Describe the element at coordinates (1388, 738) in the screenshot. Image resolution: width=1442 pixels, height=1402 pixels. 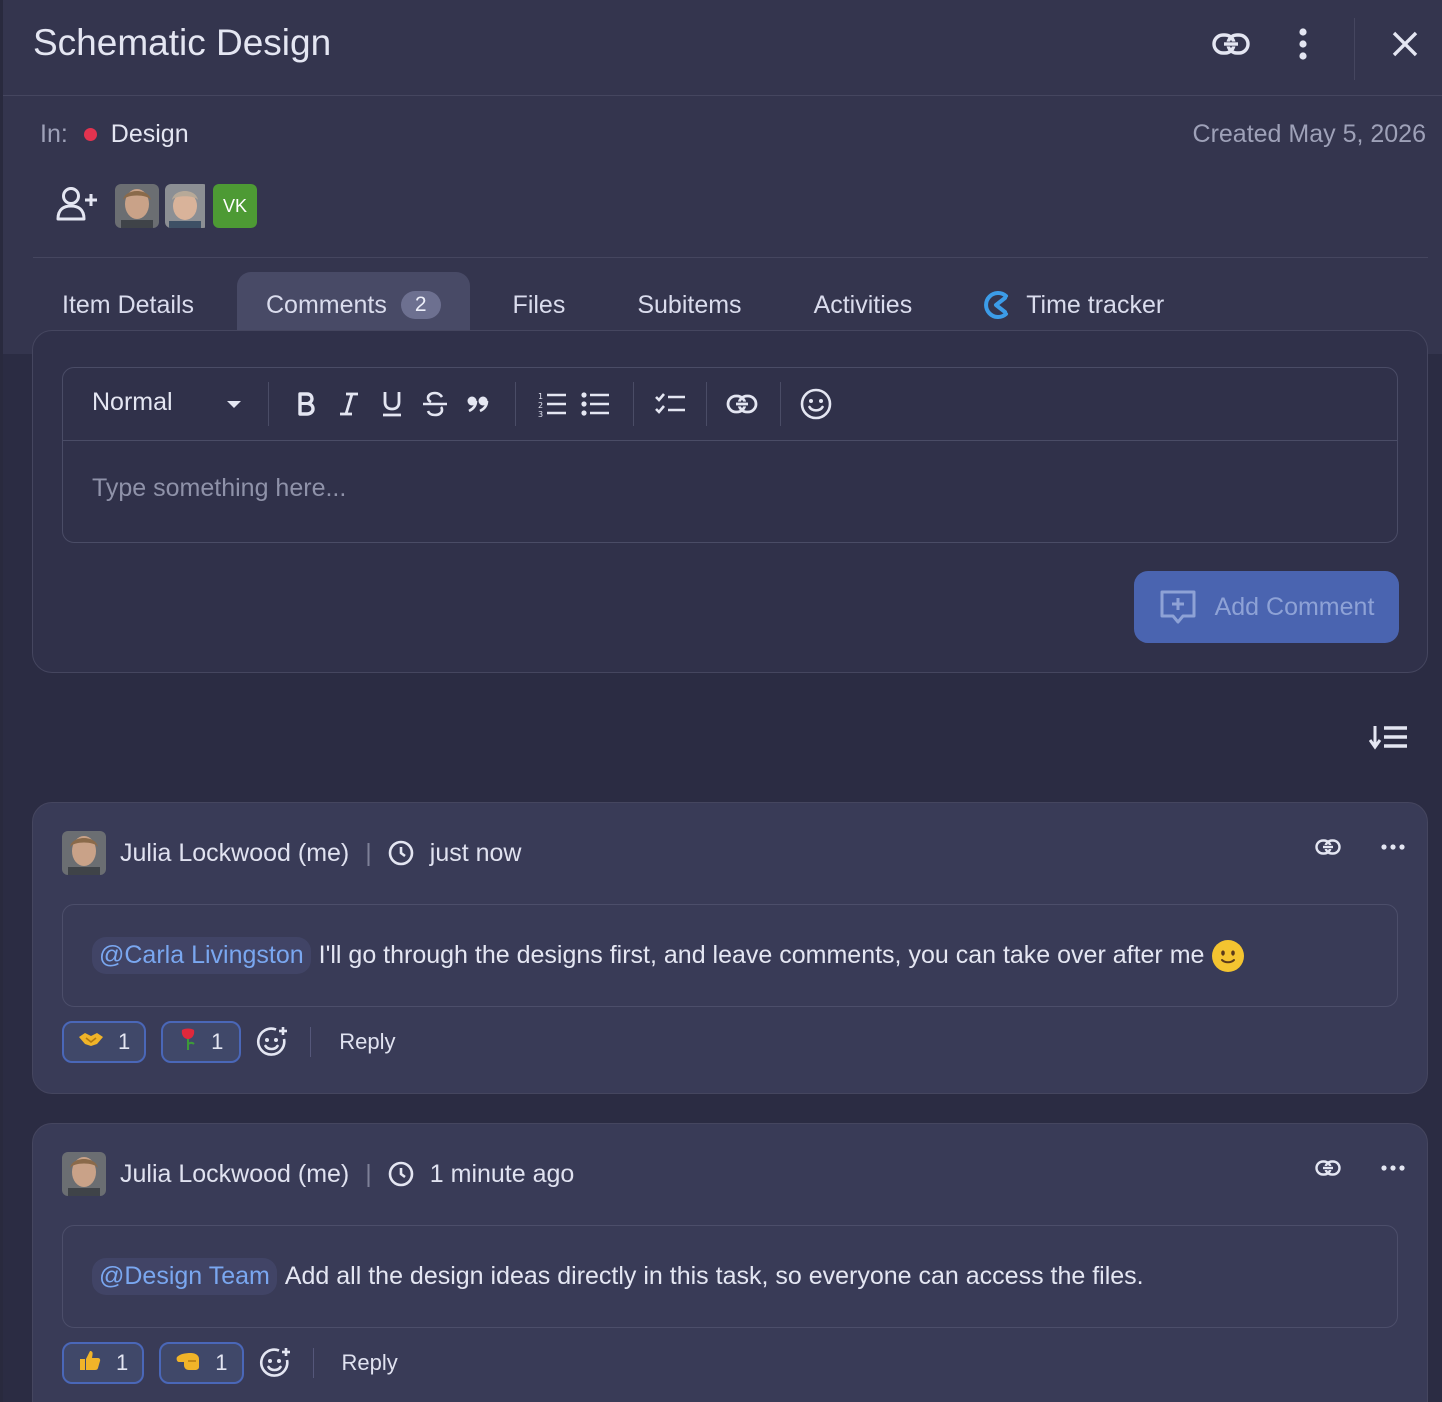
I see `sort-order-icon` at that location.